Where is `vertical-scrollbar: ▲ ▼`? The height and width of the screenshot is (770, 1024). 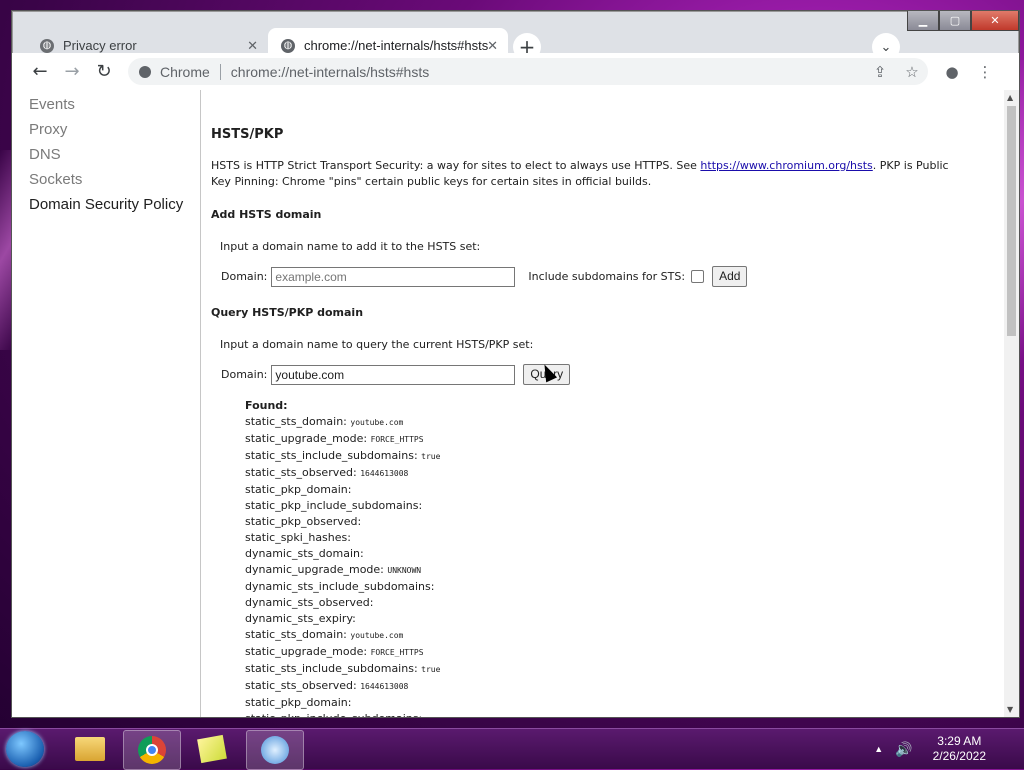 vertical-scrollbar: ▲ ▼ is located at coordinates (1011, 403).